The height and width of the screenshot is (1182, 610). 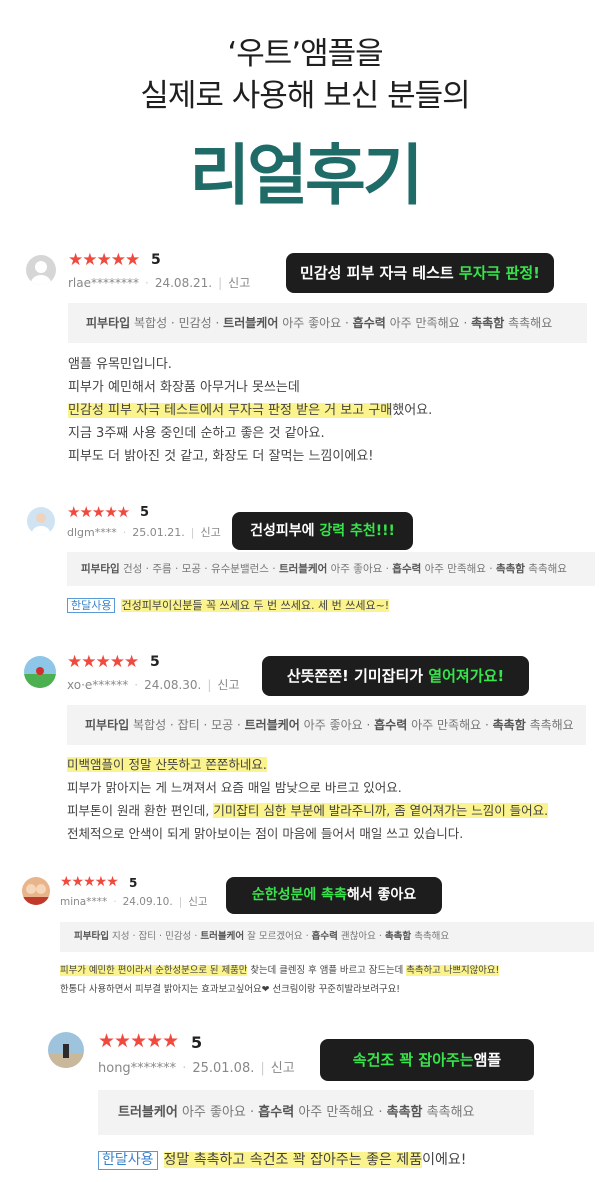 What do you see at coordinates (395, 676) in the screenshot?
I see `review-callout: 산뜻쫀쫀! 기미잡티가 옅어져가요!` at bounding box center [395, 676].